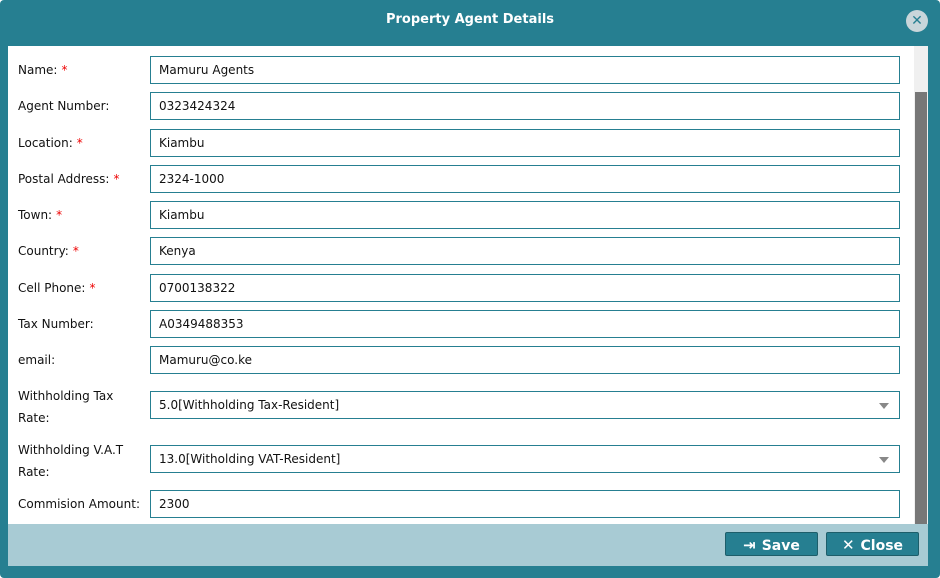  Describe the element at coordinates (749, 545) in the screenshot. I see `sign-in-icon: ⇥` at that location.